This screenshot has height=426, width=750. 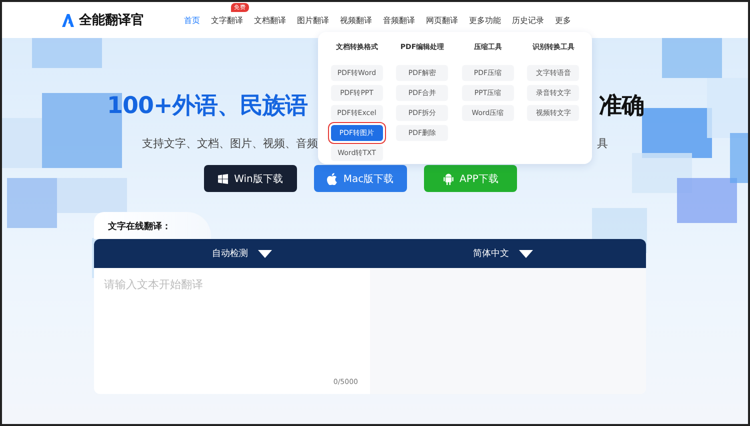 What do you see at coordinates (313, 20) in the screenshot?
I see `nav-item: 图片翻译` at bounding box center [313, 20].